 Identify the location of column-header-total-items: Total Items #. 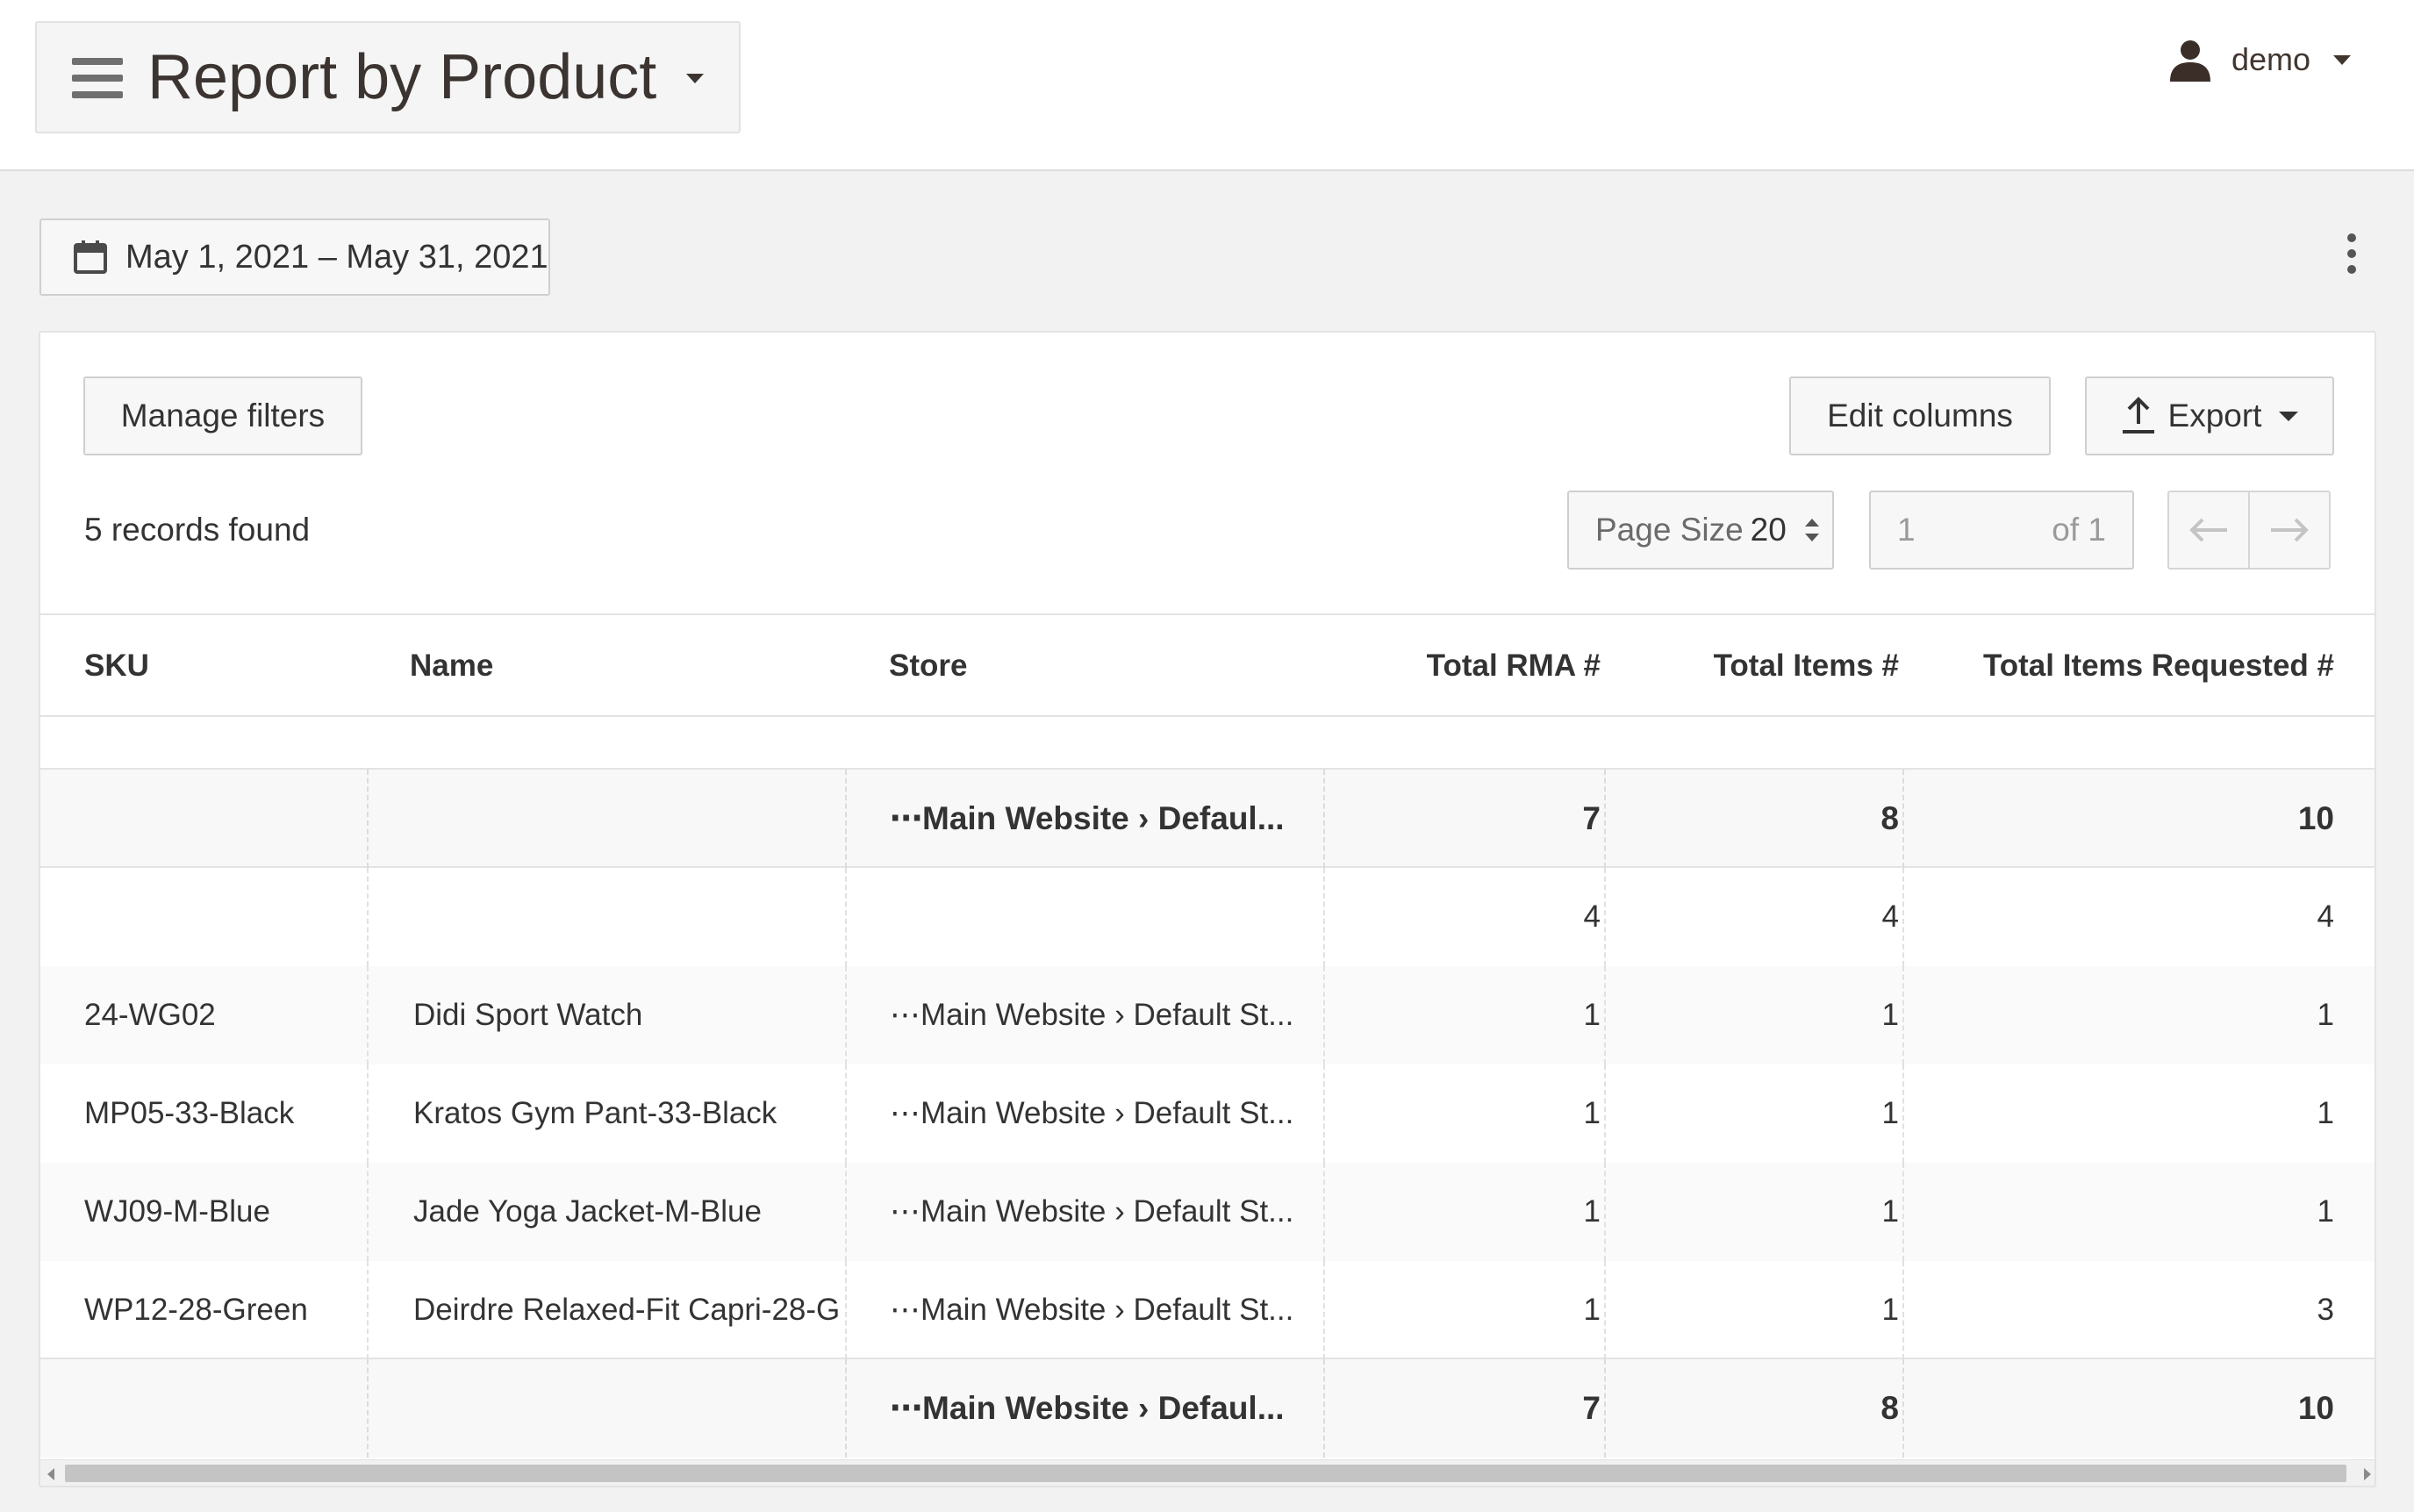
(1773, 666).